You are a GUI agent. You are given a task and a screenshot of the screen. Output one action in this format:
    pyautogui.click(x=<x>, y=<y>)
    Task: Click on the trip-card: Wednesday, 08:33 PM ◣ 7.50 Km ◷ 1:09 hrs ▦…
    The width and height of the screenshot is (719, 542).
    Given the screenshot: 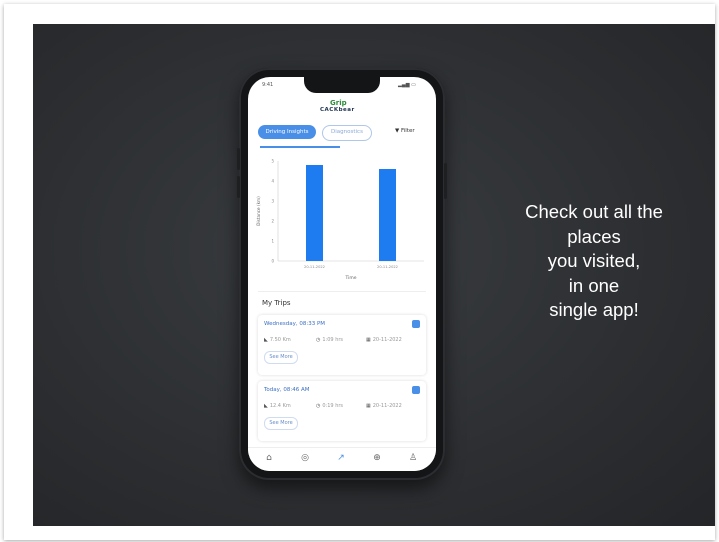 What is the action you would take?
    pyautogui.click(x=342, y=345)
    